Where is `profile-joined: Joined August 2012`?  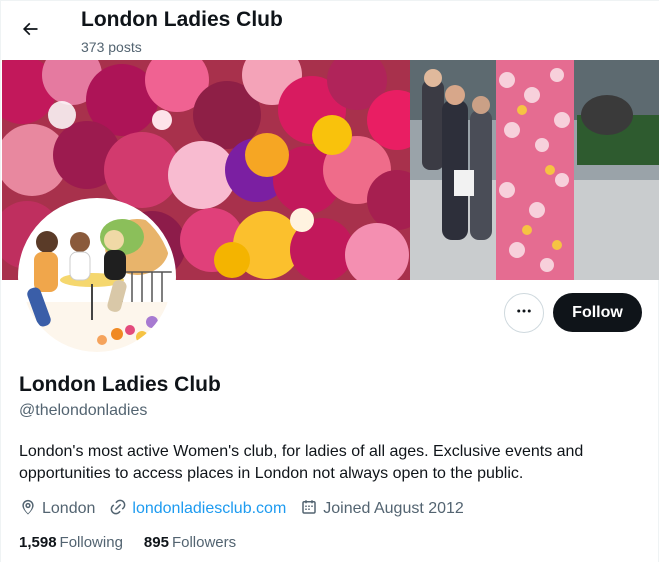 profile-joined: Joined August 2012 is located at coordinates (382, 509).